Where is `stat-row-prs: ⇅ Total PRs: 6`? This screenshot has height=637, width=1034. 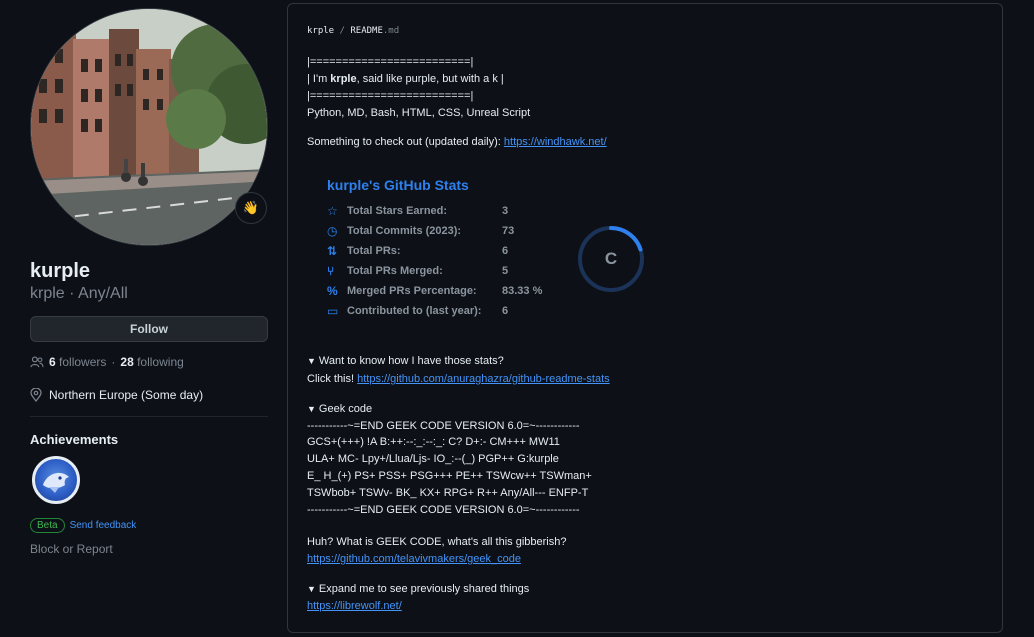
stat-row-prs: ⇅ Total PRs: 6 is located at coordinates (417, 251).